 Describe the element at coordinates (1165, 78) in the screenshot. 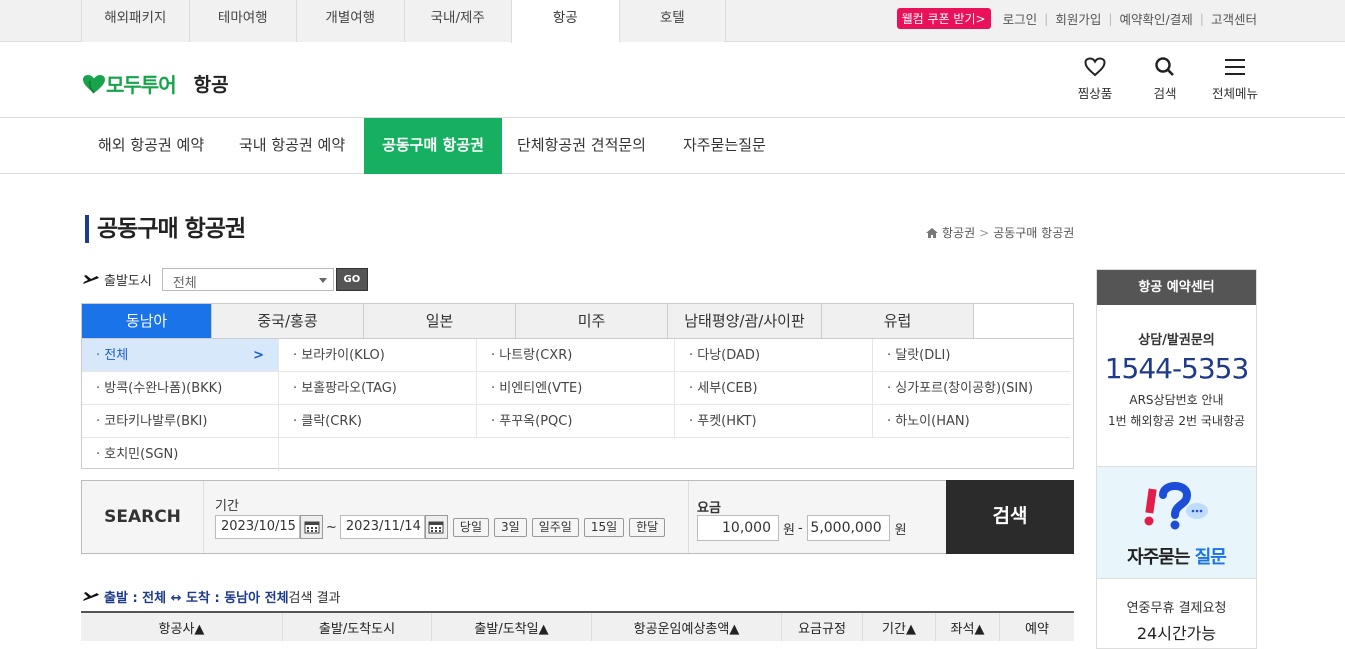

I see `search-button: 검색` at that location.